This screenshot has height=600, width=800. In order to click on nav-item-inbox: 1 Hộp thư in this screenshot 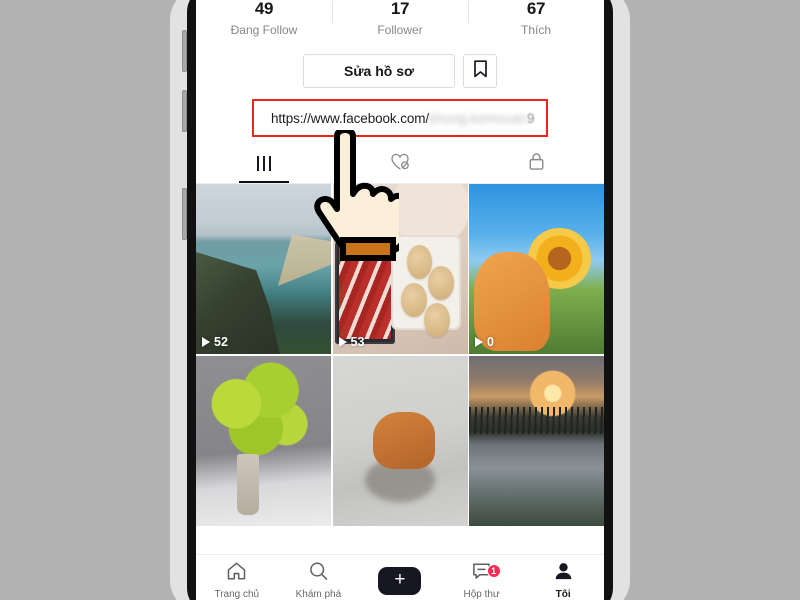, I will do `click(482, 580)`.